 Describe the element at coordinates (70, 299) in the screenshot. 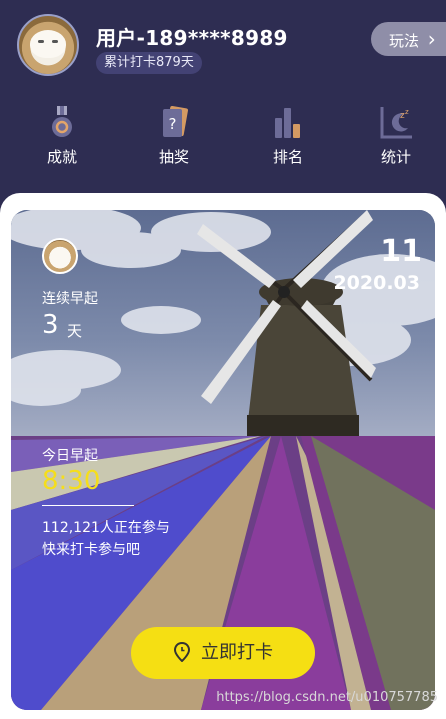

I see `streak-label: 连续早起` at that location.